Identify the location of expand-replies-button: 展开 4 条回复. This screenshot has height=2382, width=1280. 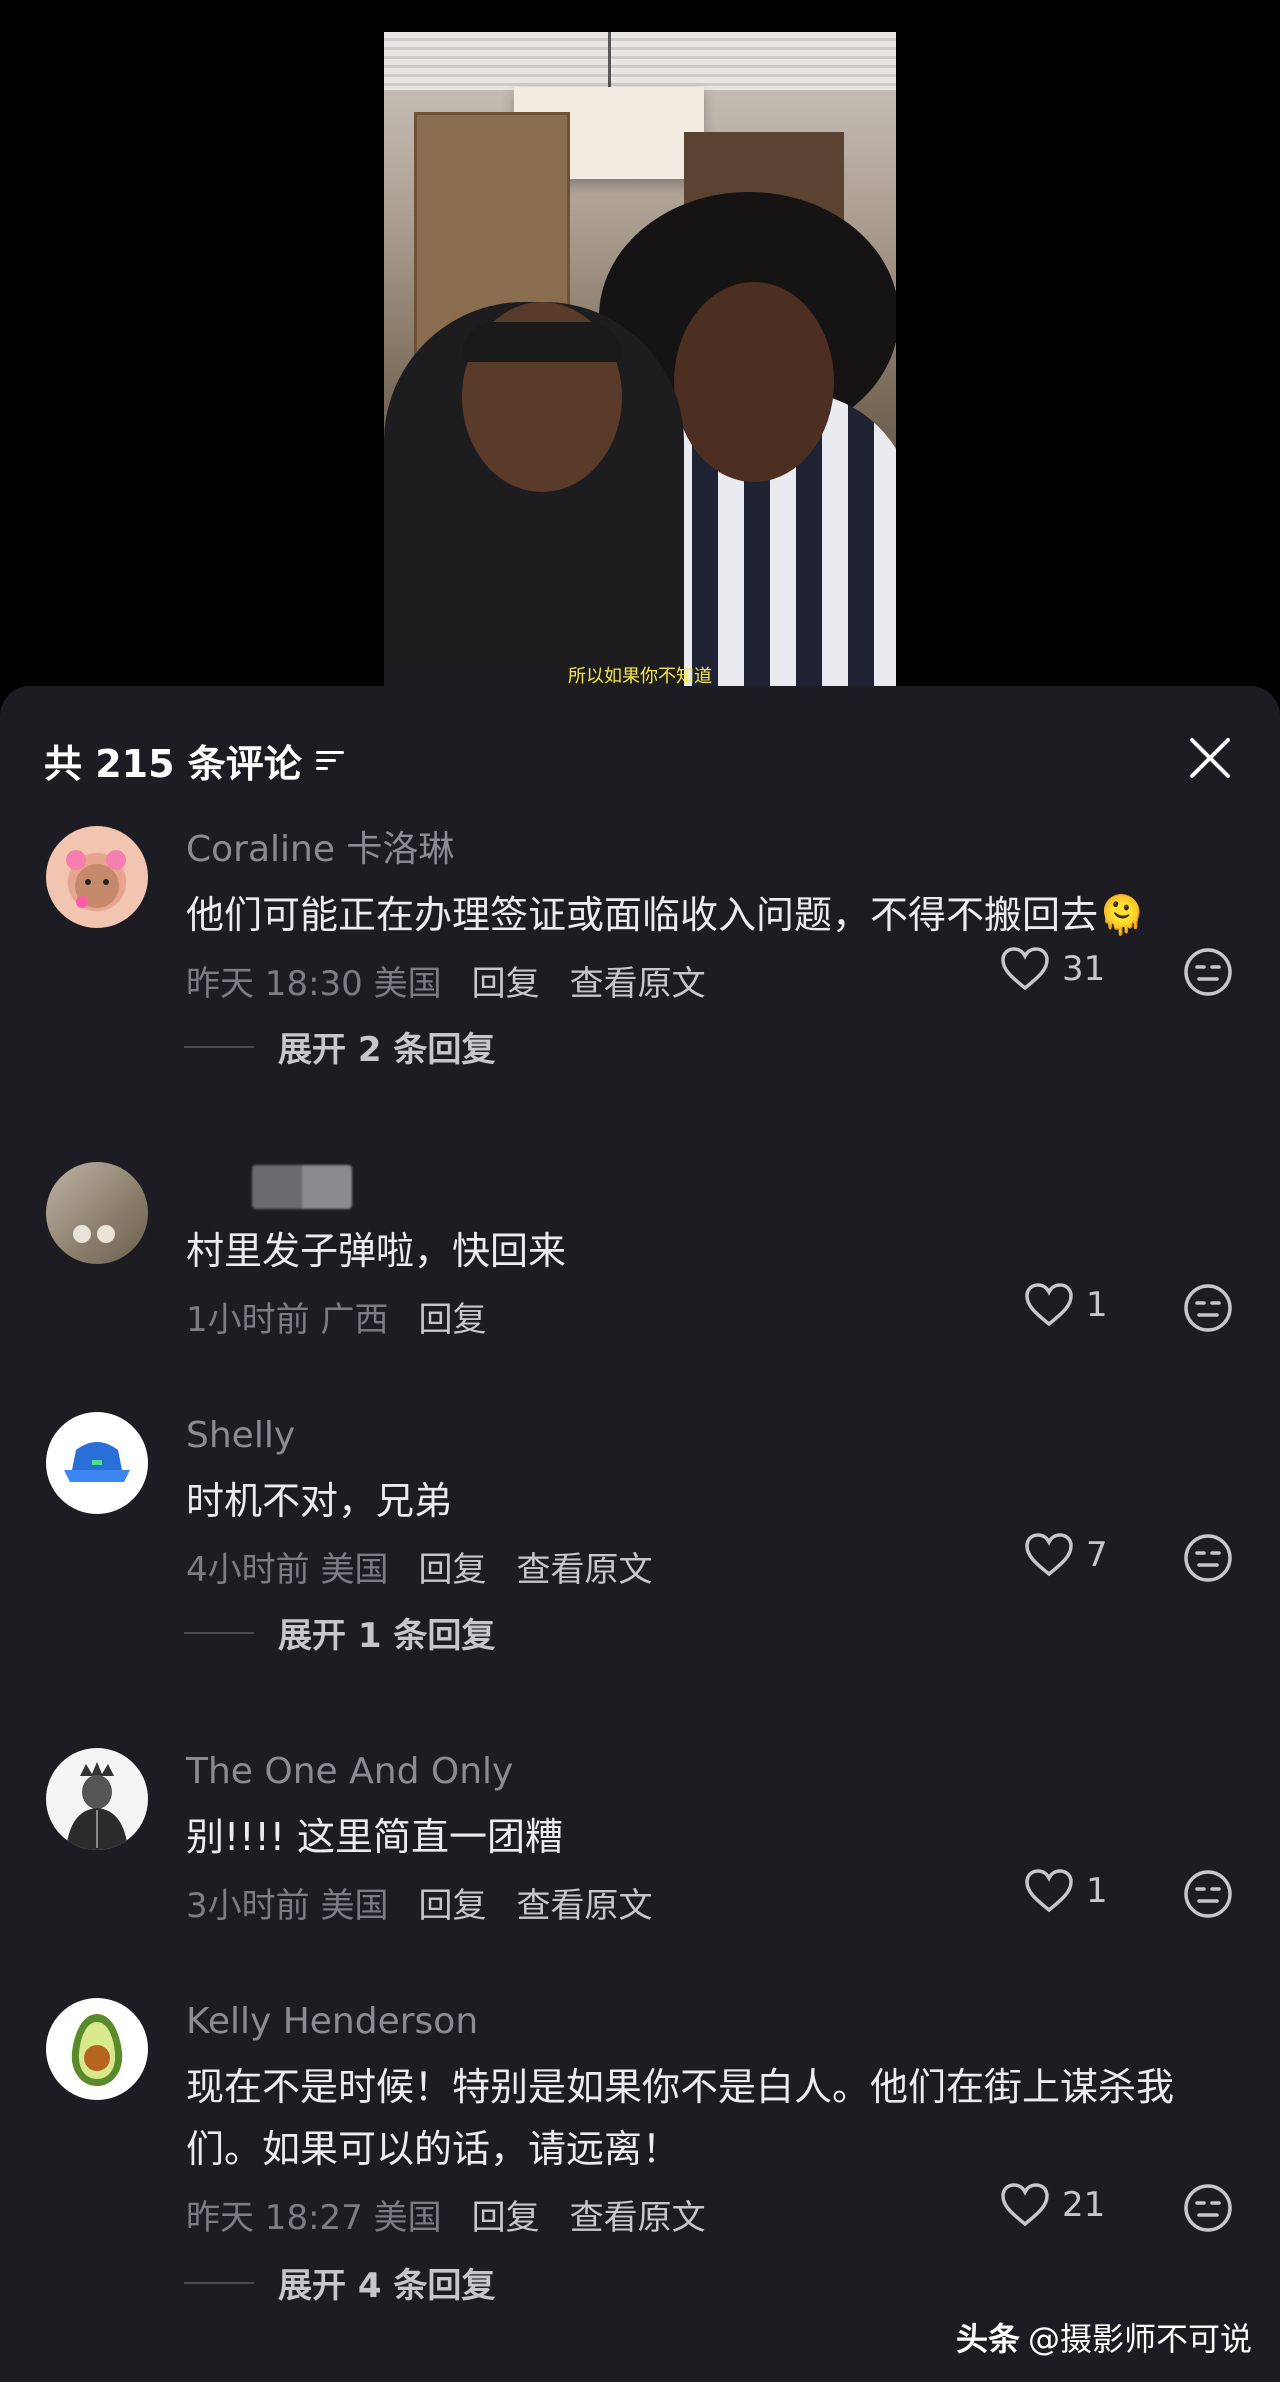
(340, 2282).